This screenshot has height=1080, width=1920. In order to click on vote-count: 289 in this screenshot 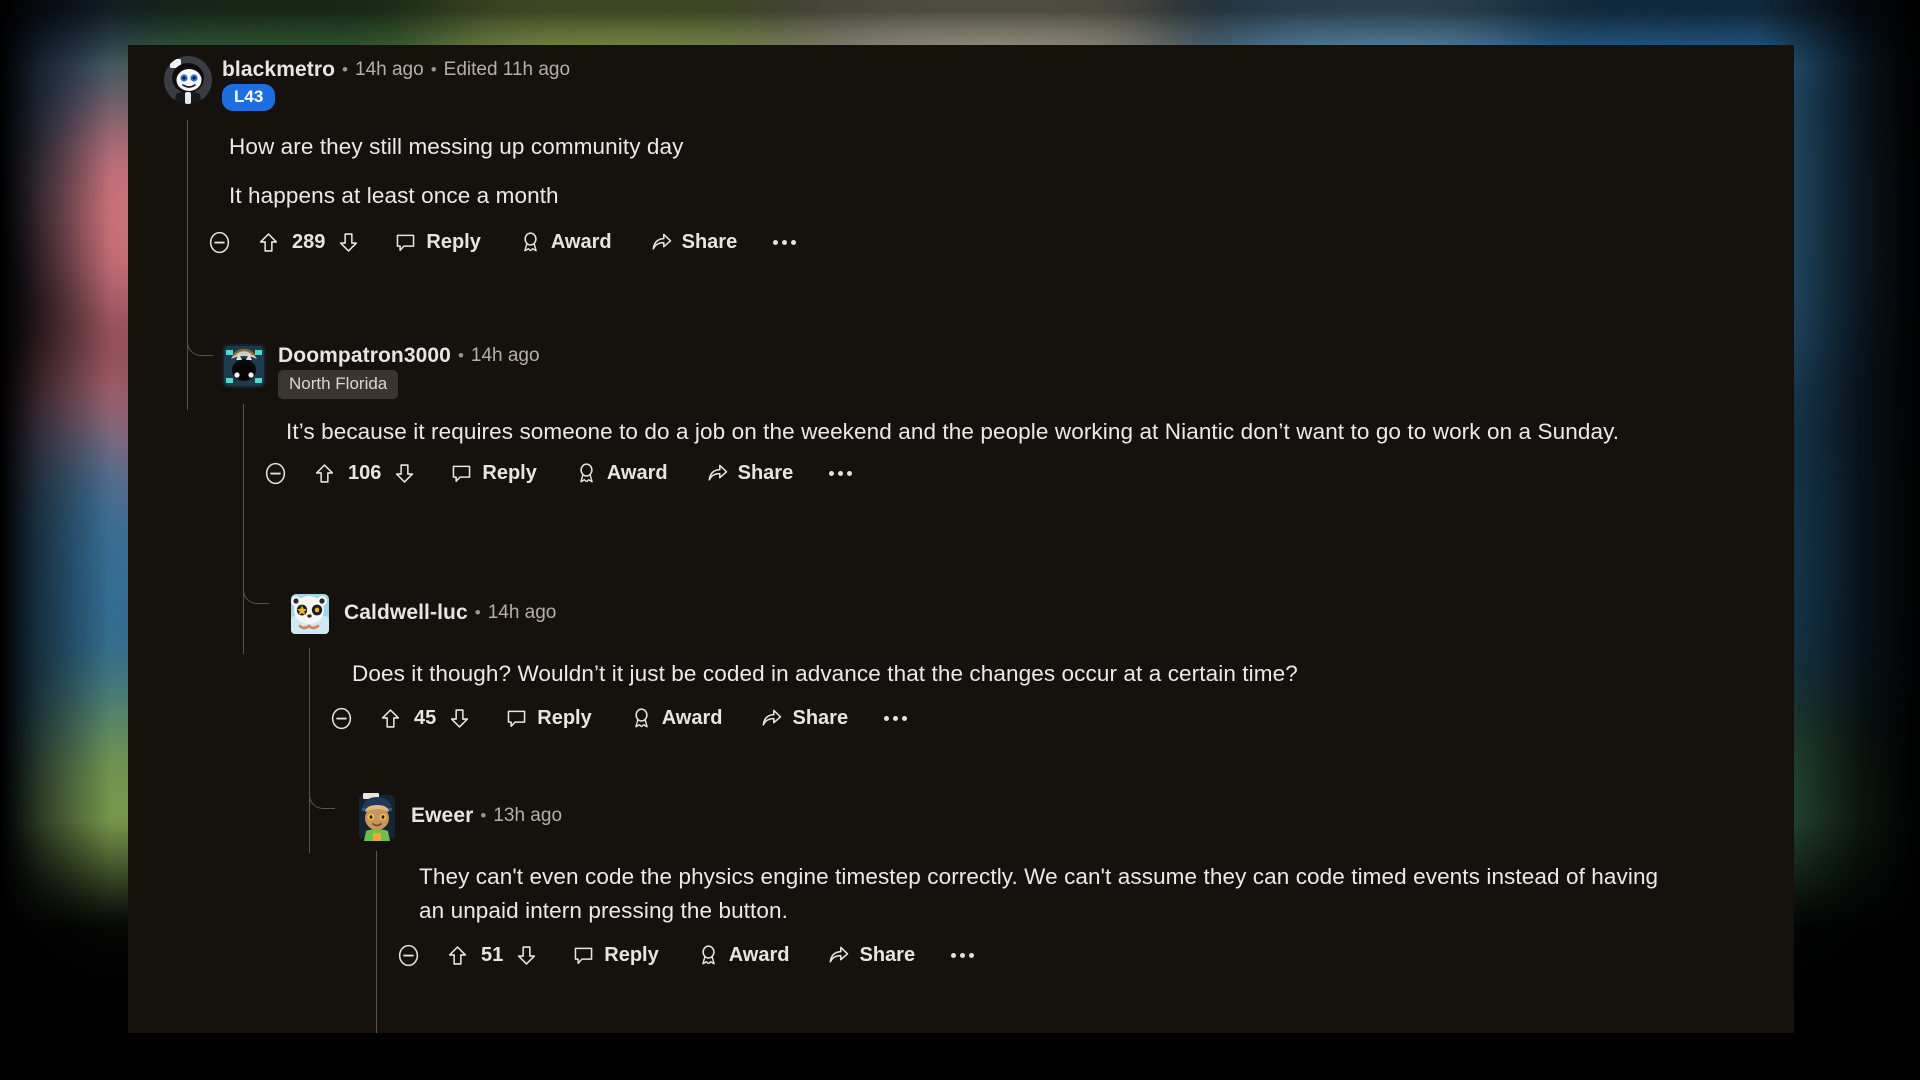, I will do `click(309, 242)`.